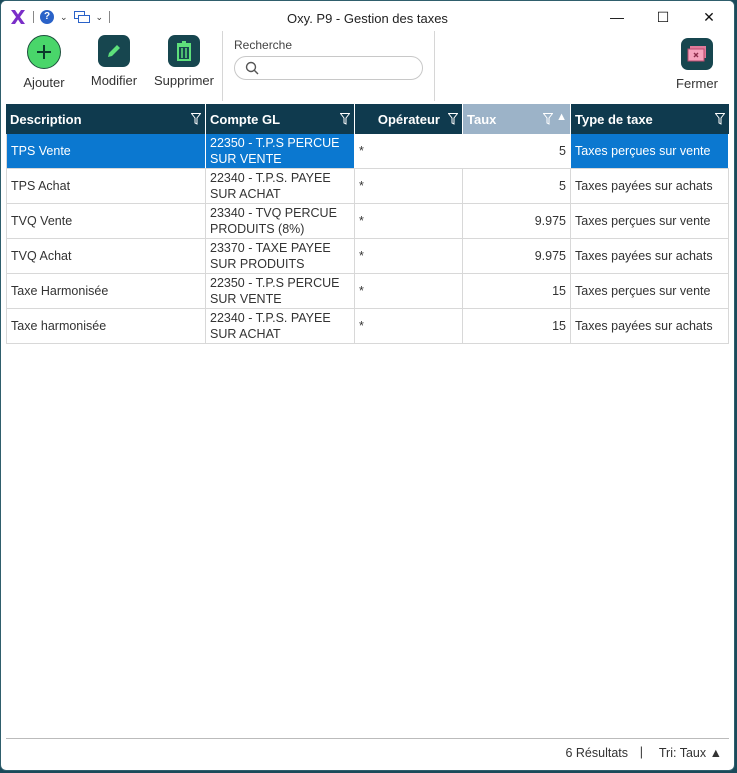 The image size is (737, 773). I want to click on description-cell: Taxe Harmonisée, so click(106, 291).